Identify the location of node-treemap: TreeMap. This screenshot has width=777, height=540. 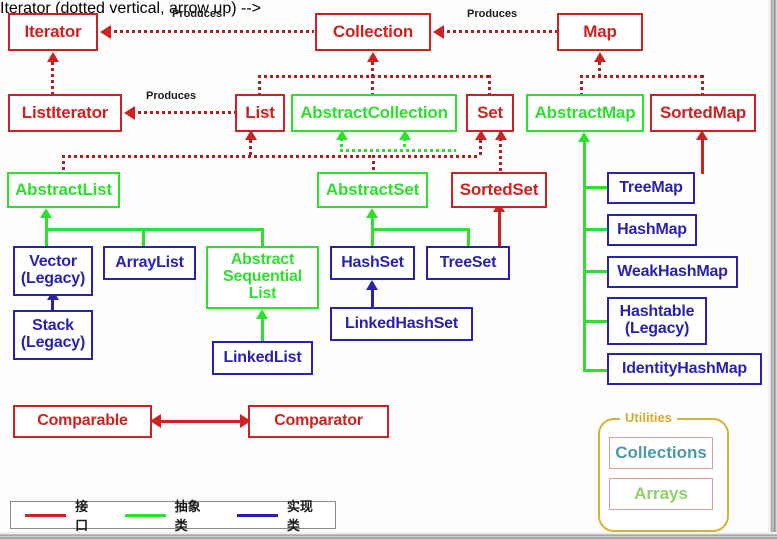
(651, 188).